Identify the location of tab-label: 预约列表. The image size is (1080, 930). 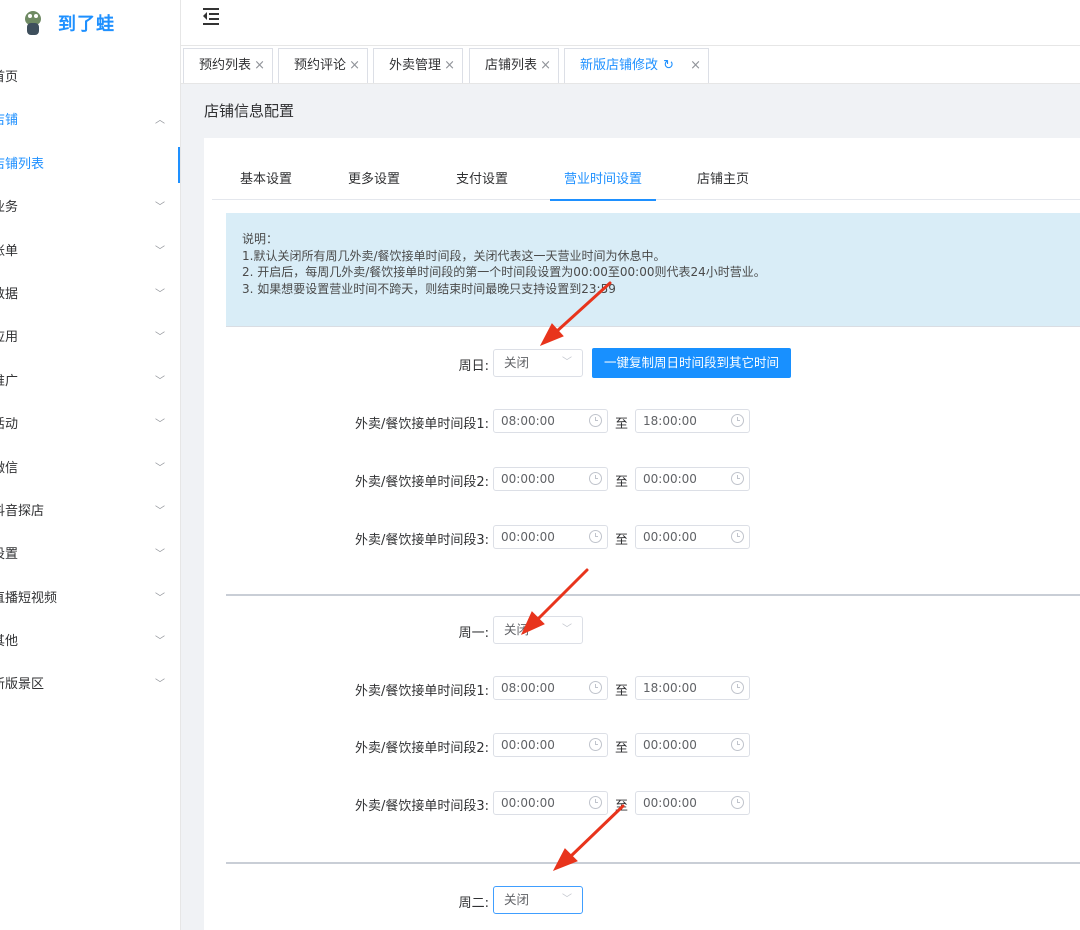
(225, 65).